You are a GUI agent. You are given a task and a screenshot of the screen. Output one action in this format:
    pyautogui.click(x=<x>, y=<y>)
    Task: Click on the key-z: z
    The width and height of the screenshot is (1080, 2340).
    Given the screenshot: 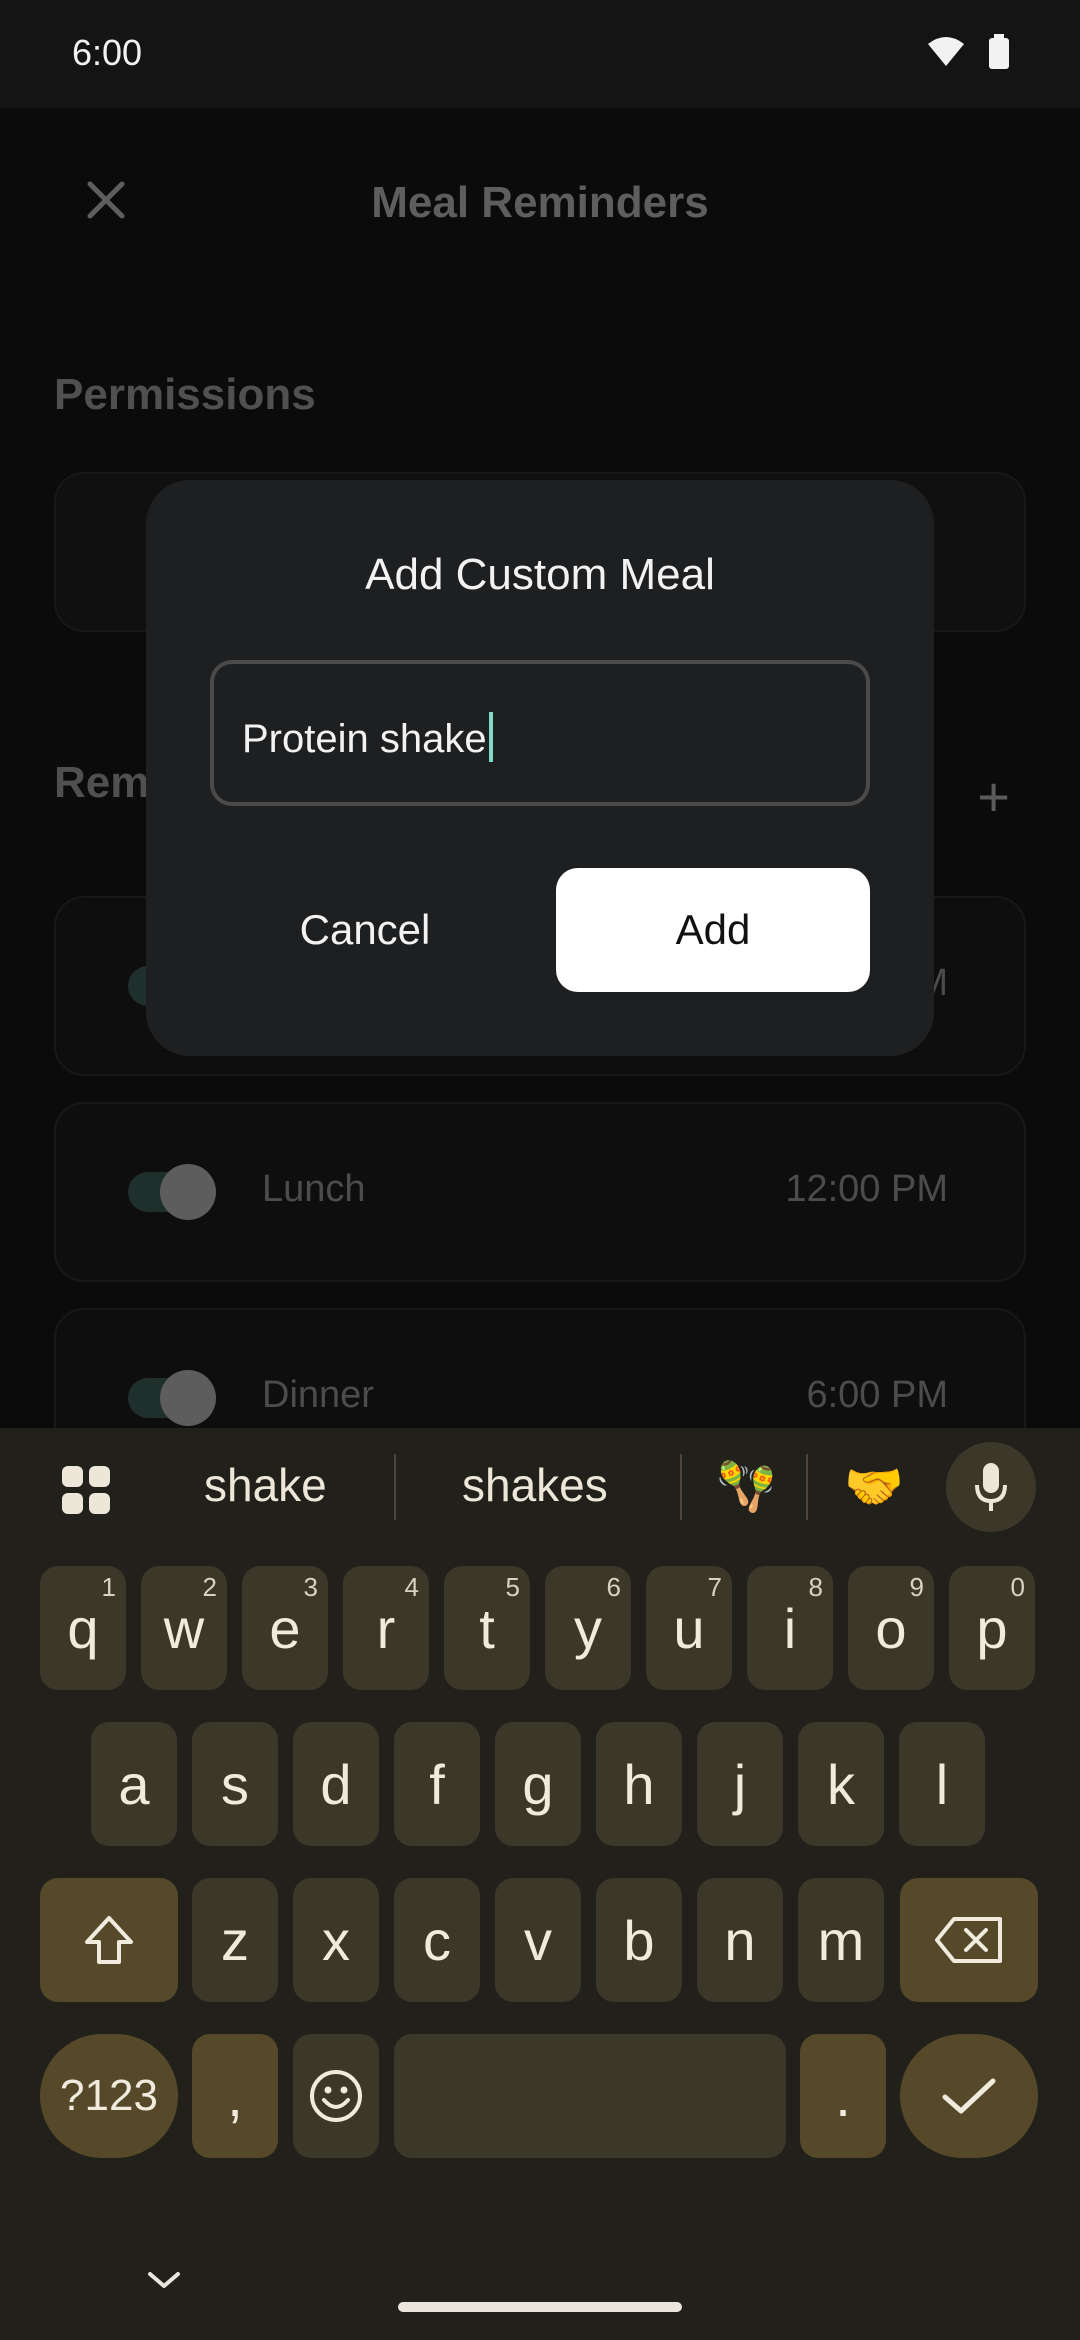 What is the action you would take?
    pyautogui.click(x=235, y=1940)
    